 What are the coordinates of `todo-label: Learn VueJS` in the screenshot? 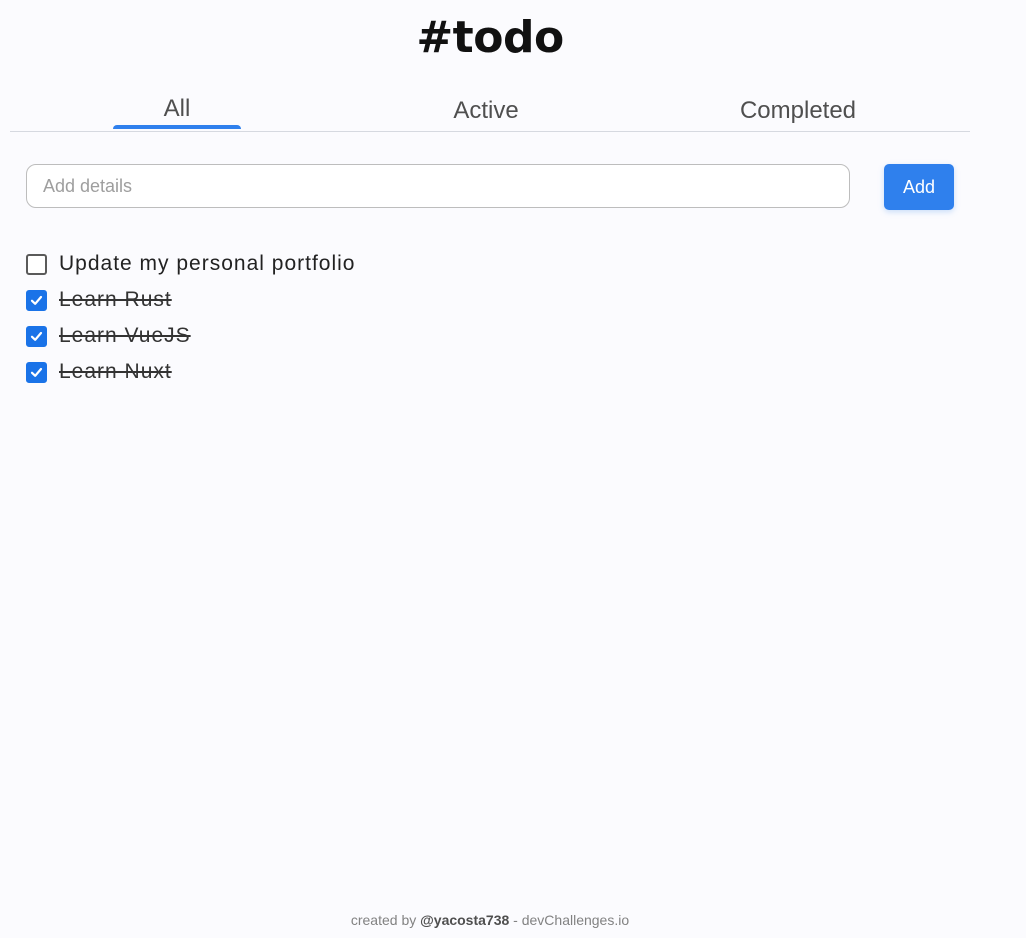 It's located at (125, 335).